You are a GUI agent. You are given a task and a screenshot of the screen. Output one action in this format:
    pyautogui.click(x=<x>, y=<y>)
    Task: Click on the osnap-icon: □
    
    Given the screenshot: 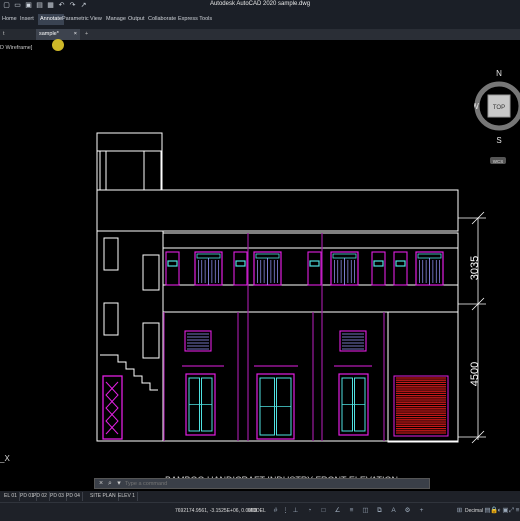 What is the action you would take?
    pyautogui.click(x=323, y=510)
    